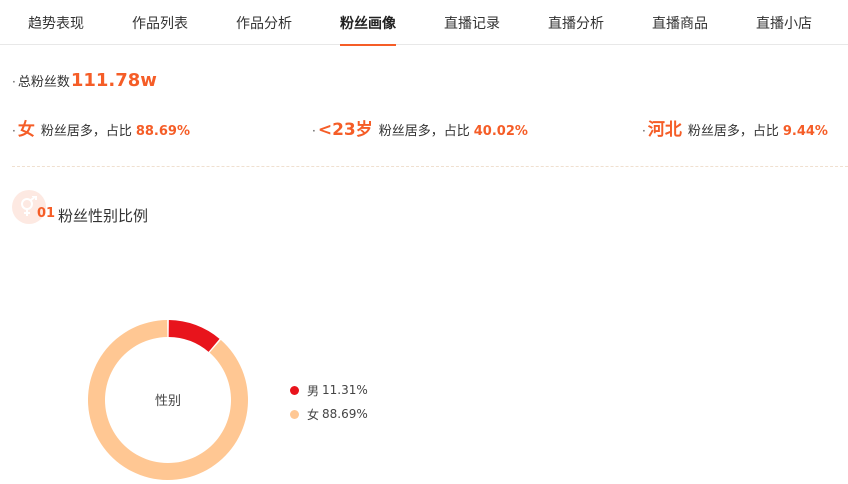 This screenshot has height=484, width=848. I want to click on section-number: 01, so click(46, 213).